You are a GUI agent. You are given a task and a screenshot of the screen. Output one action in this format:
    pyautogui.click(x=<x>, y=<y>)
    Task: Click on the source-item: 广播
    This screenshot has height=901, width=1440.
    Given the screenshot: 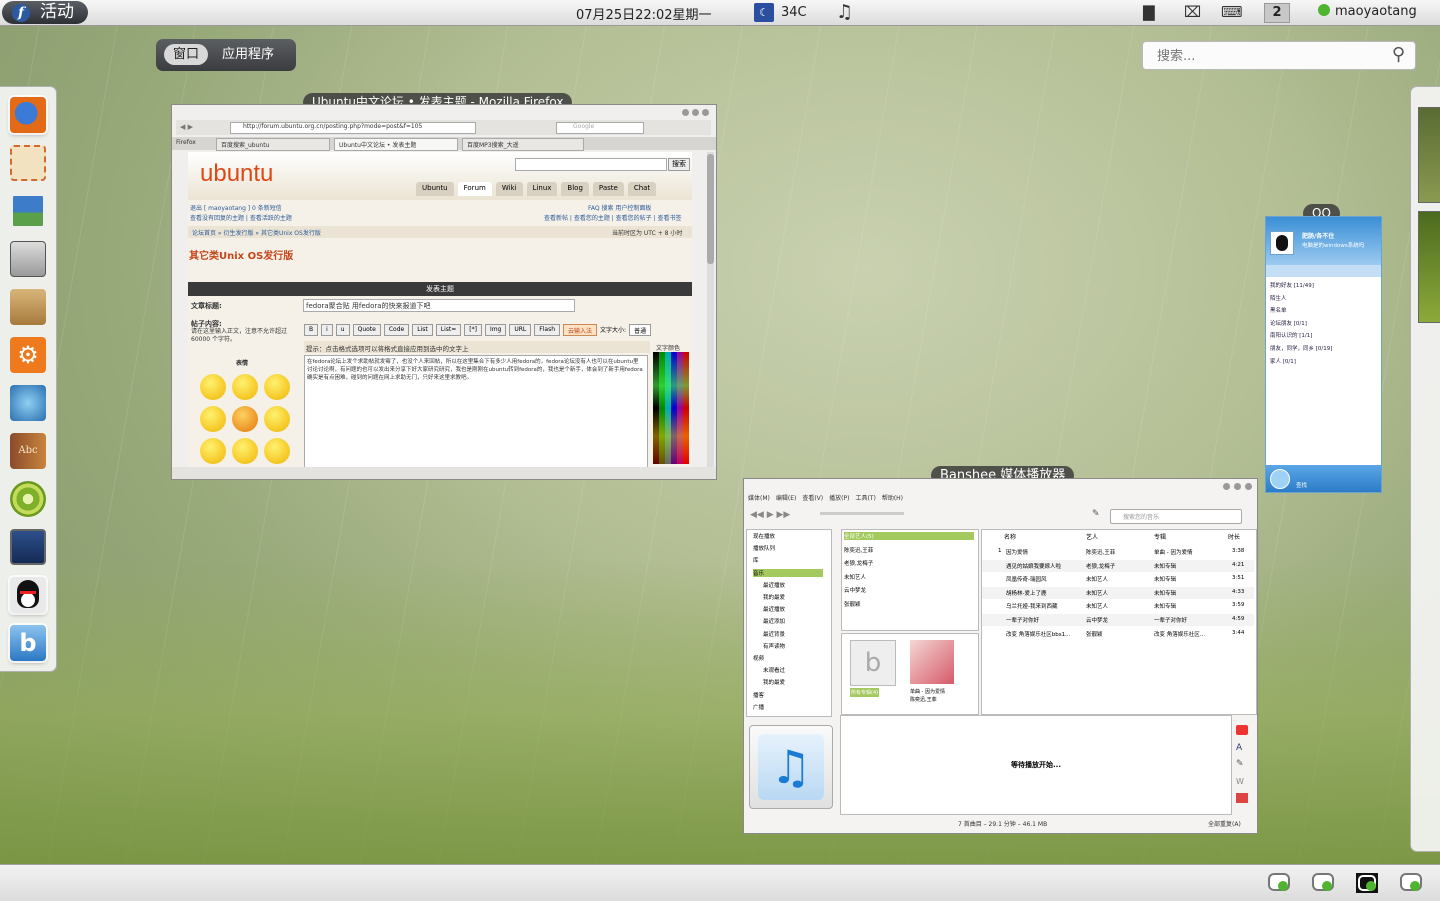 What is the action you would take?
    pyautogui.click(x=758, y=707)
    